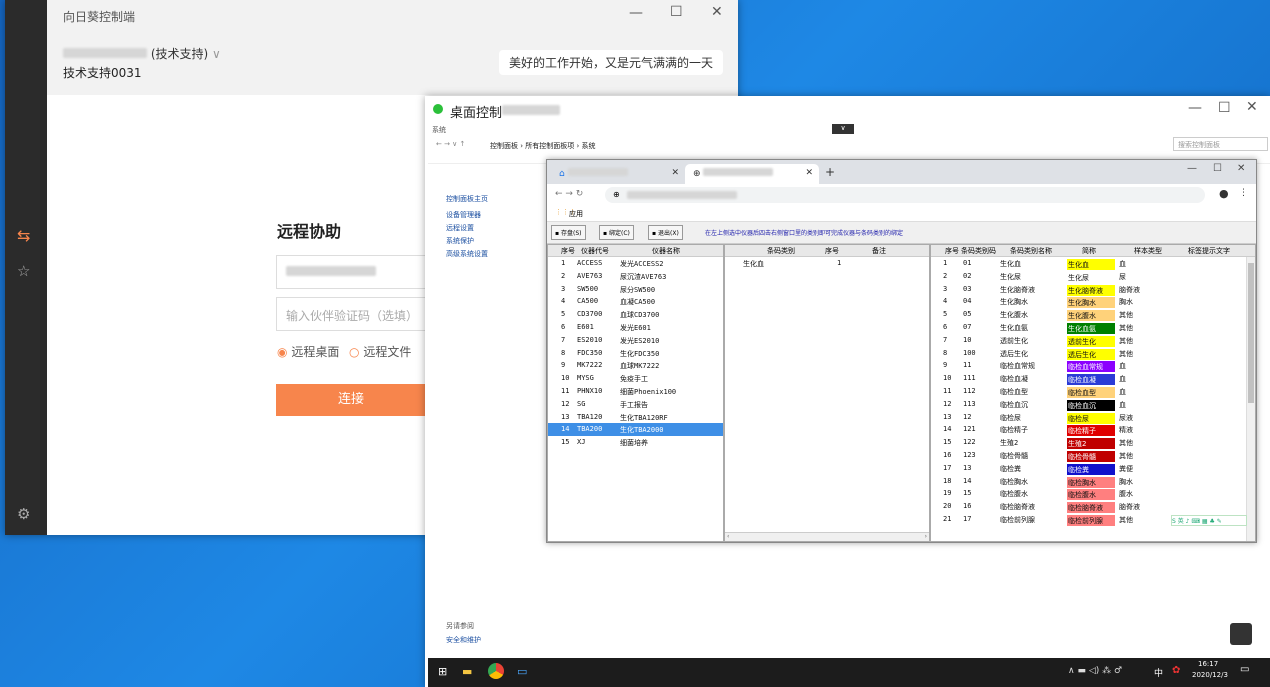 The height and width of the screenshot is (687, 1270). Describe the element at coordinates (1093, 443) in the screenshot. I see `table-row: 15 122 生殖2 生殖2 其他` at that location.